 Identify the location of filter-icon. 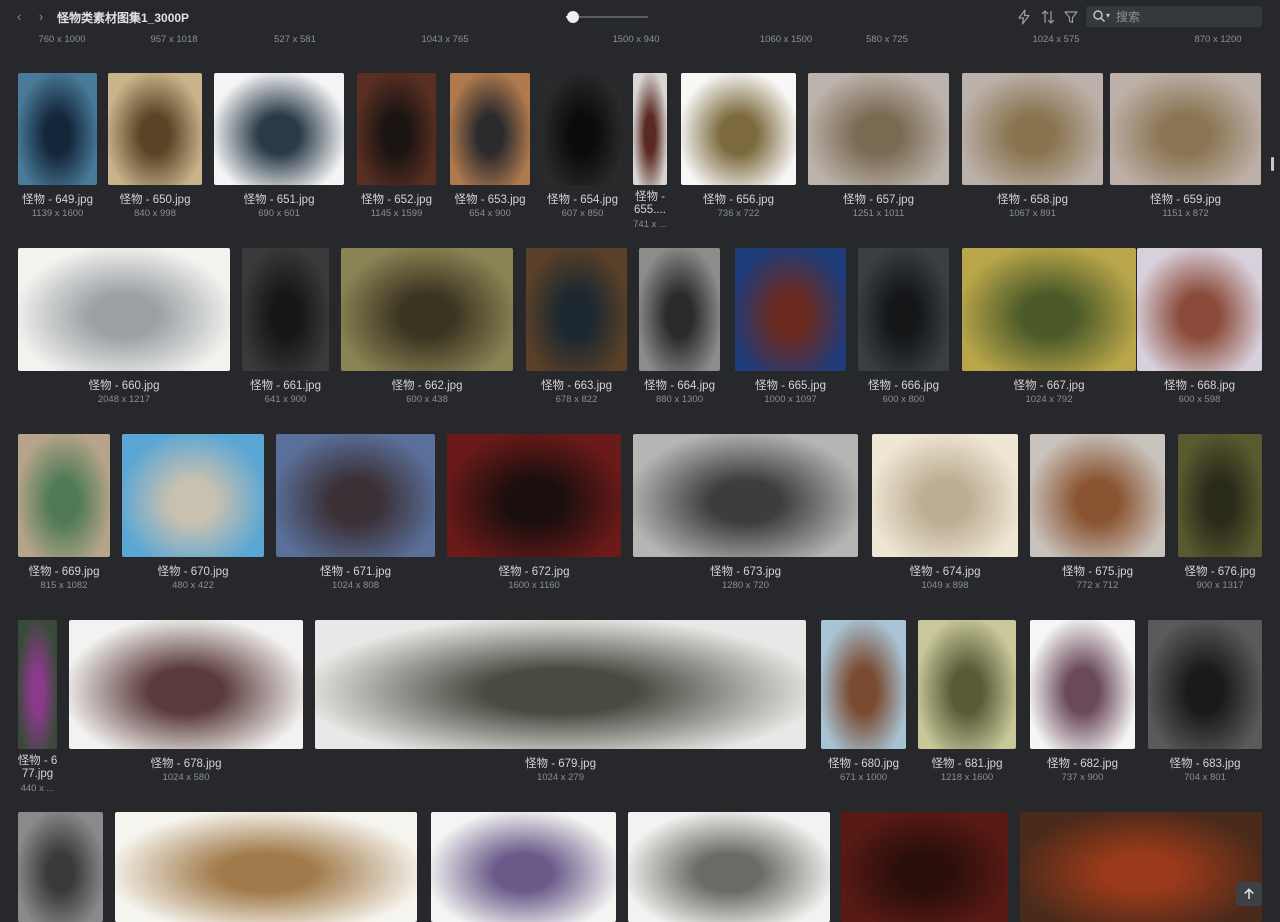
(1071, 17).